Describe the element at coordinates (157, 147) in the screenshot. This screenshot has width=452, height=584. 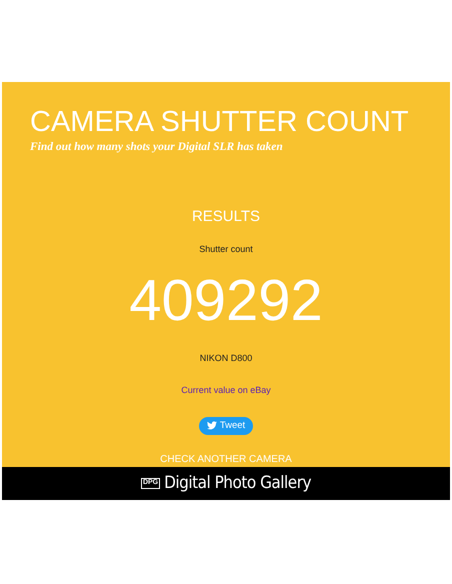
I see `subtitle: Find out how many shots your Digital SLR has taken` at that location.